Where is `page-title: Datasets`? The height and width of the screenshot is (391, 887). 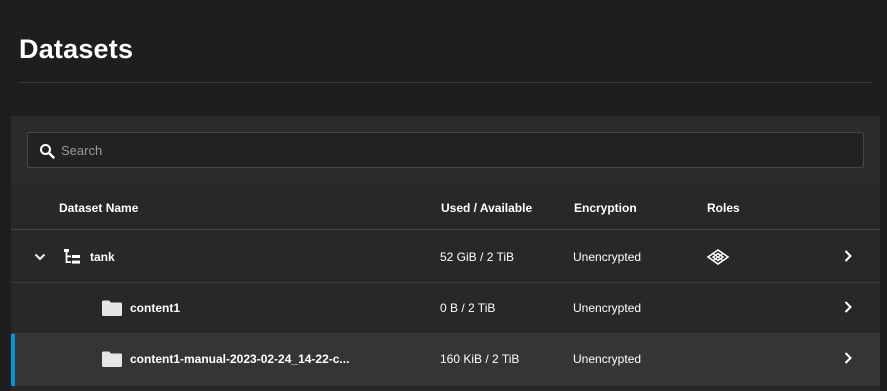
page-title: Datasets is located at coordinates (76, 49).